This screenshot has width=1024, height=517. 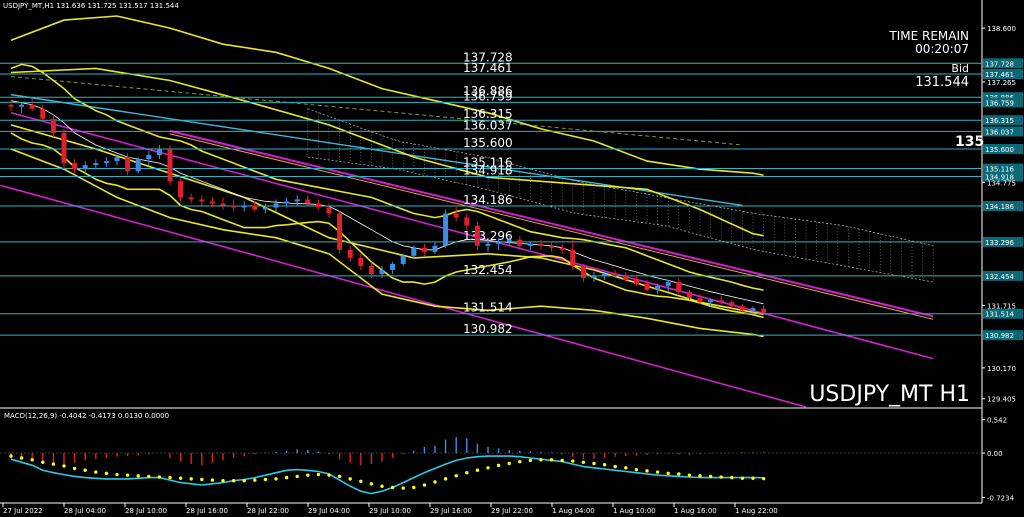 I want to click on level-label: 131.514, so click(x=488, y=308).